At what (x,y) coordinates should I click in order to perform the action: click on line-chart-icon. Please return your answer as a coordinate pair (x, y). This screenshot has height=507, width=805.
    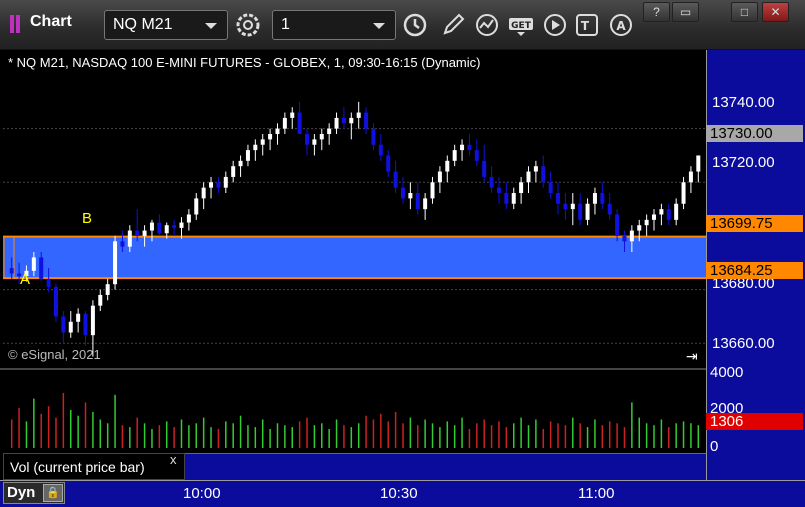
    Looking at the image, I should click on (487, 25).